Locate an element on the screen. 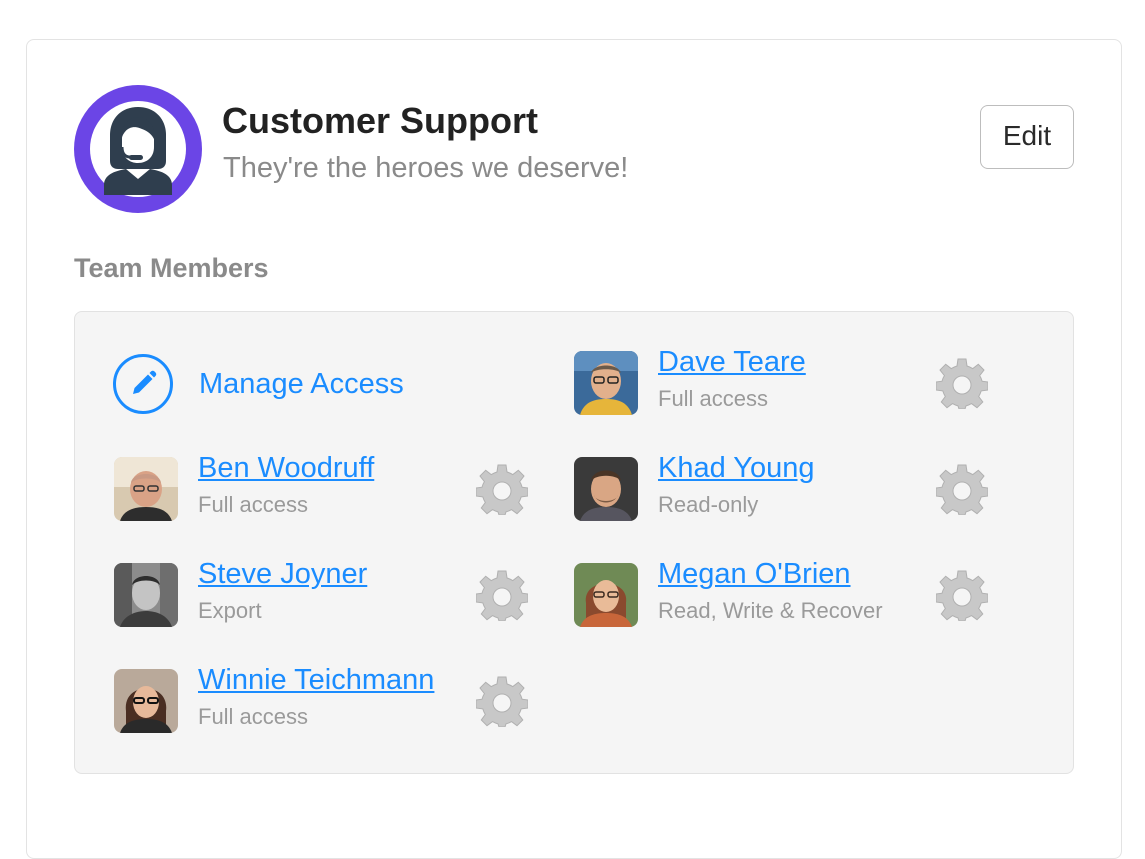 The image size is (1145, 859). member-name: Khad Young is located at coordinates (736, 468).